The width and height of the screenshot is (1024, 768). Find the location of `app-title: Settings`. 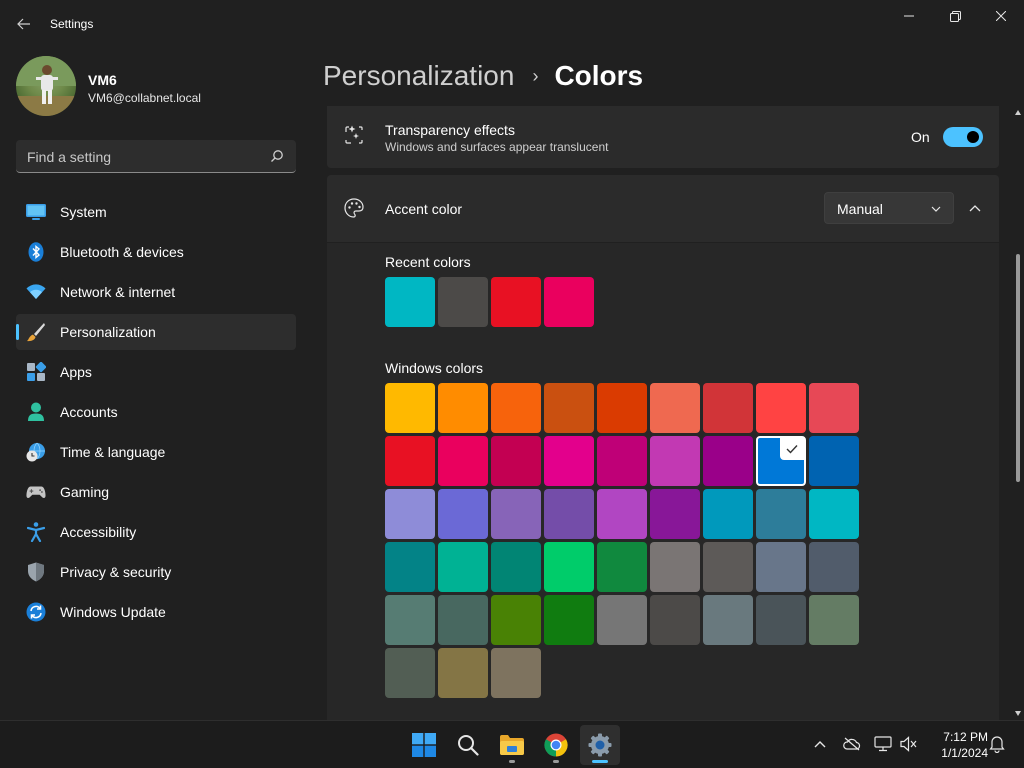

app-title: Settings is located at coordinates (72, 24).